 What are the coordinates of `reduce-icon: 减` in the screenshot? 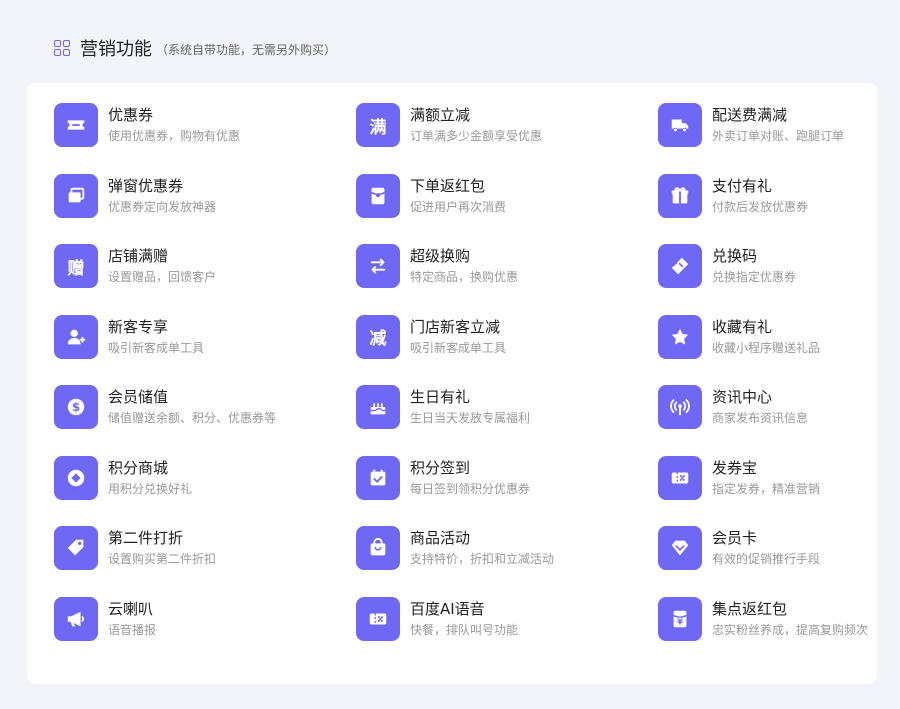 It's located at (378, 336).